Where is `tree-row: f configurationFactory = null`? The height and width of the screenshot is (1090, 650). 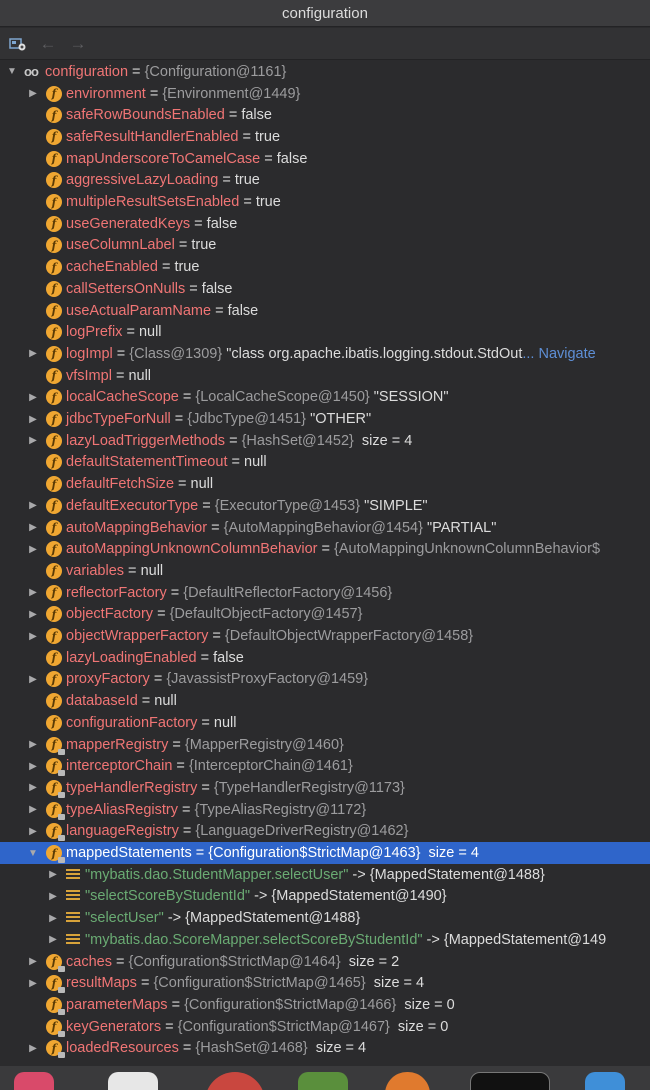 tree-row: f configurationFactory = null is located at coordinates (325, 723).